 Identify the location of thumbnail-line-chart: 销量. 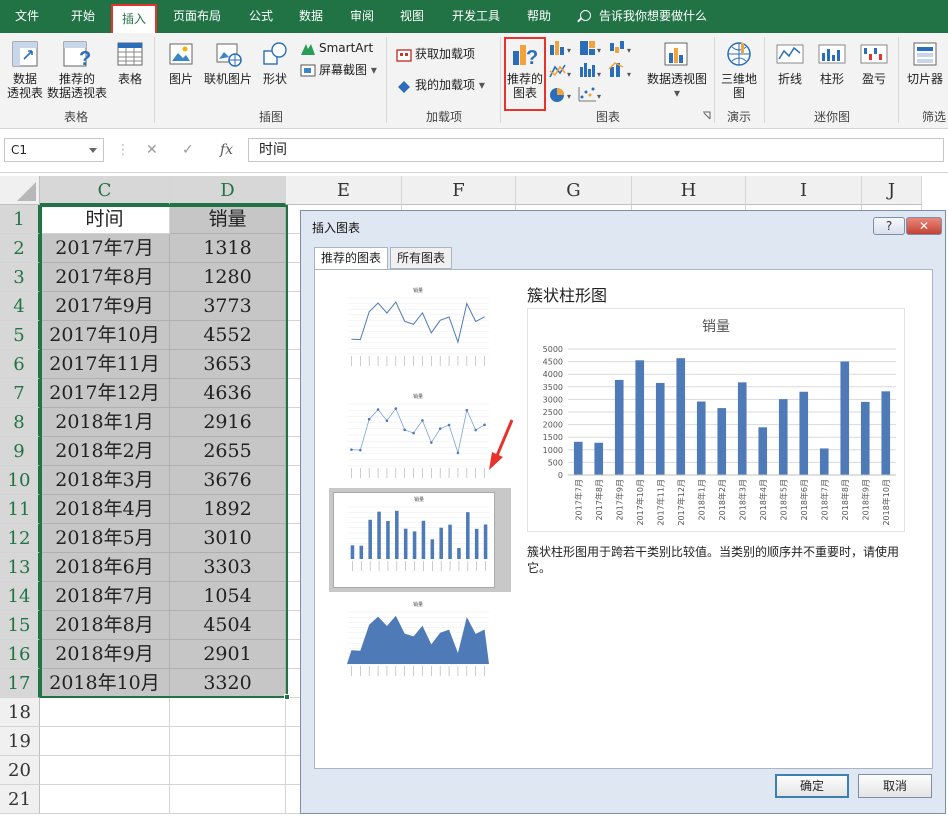
(413, 332).